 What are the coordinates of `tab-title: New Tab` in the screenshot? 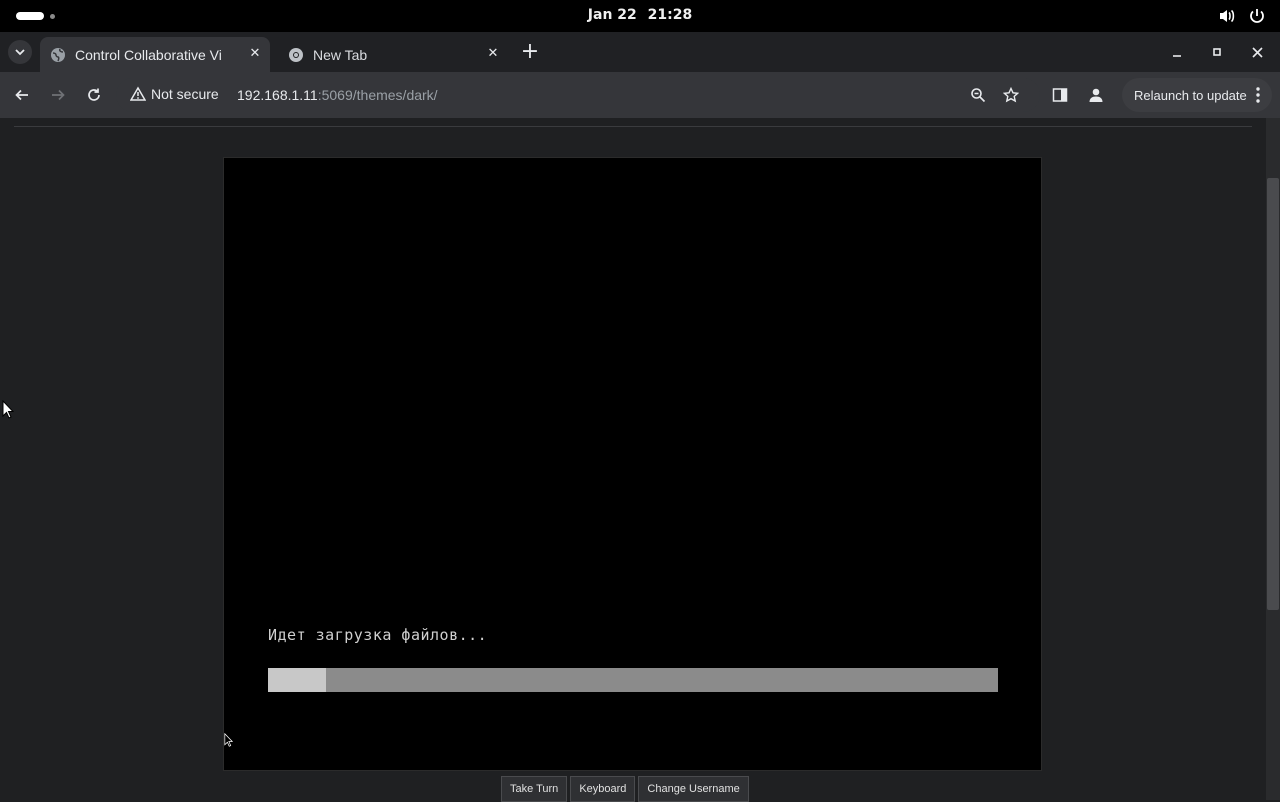 It's located at (340, 54).